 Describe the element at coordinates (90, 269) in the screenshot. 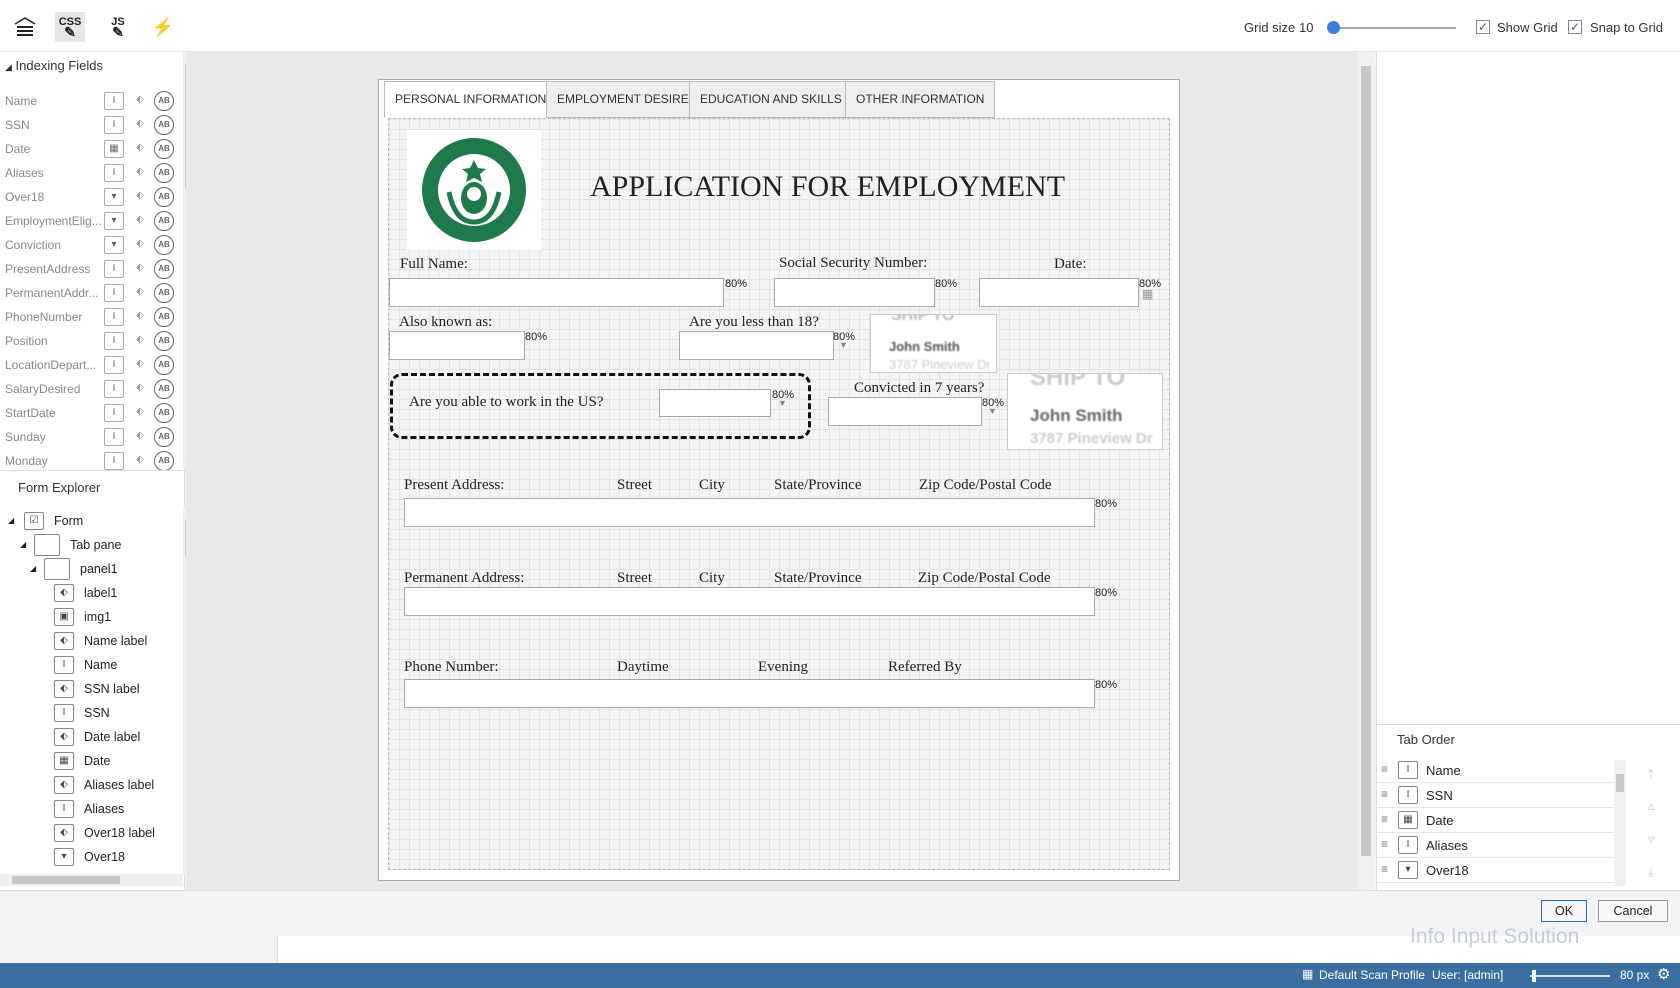

I see `indexing-field-row: PresentAddress I ⬖ AB` at that location.